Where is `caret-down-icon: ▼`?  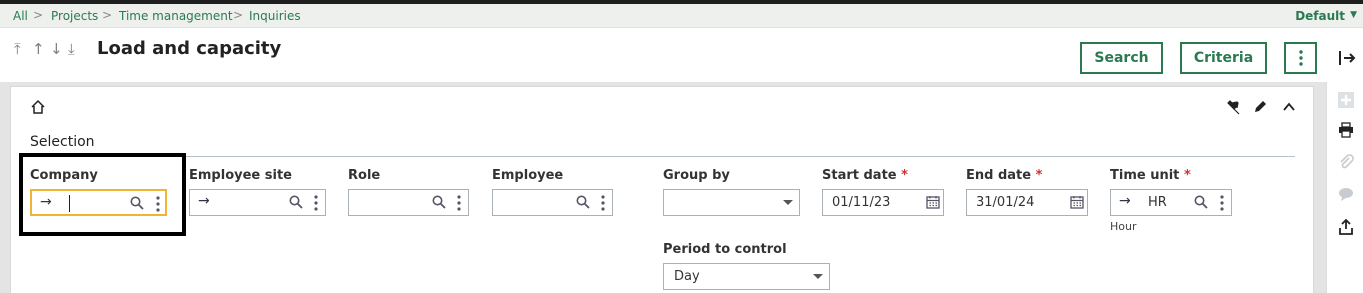
caret-down-icon: ▼ is located at coordinates (1353, 15).